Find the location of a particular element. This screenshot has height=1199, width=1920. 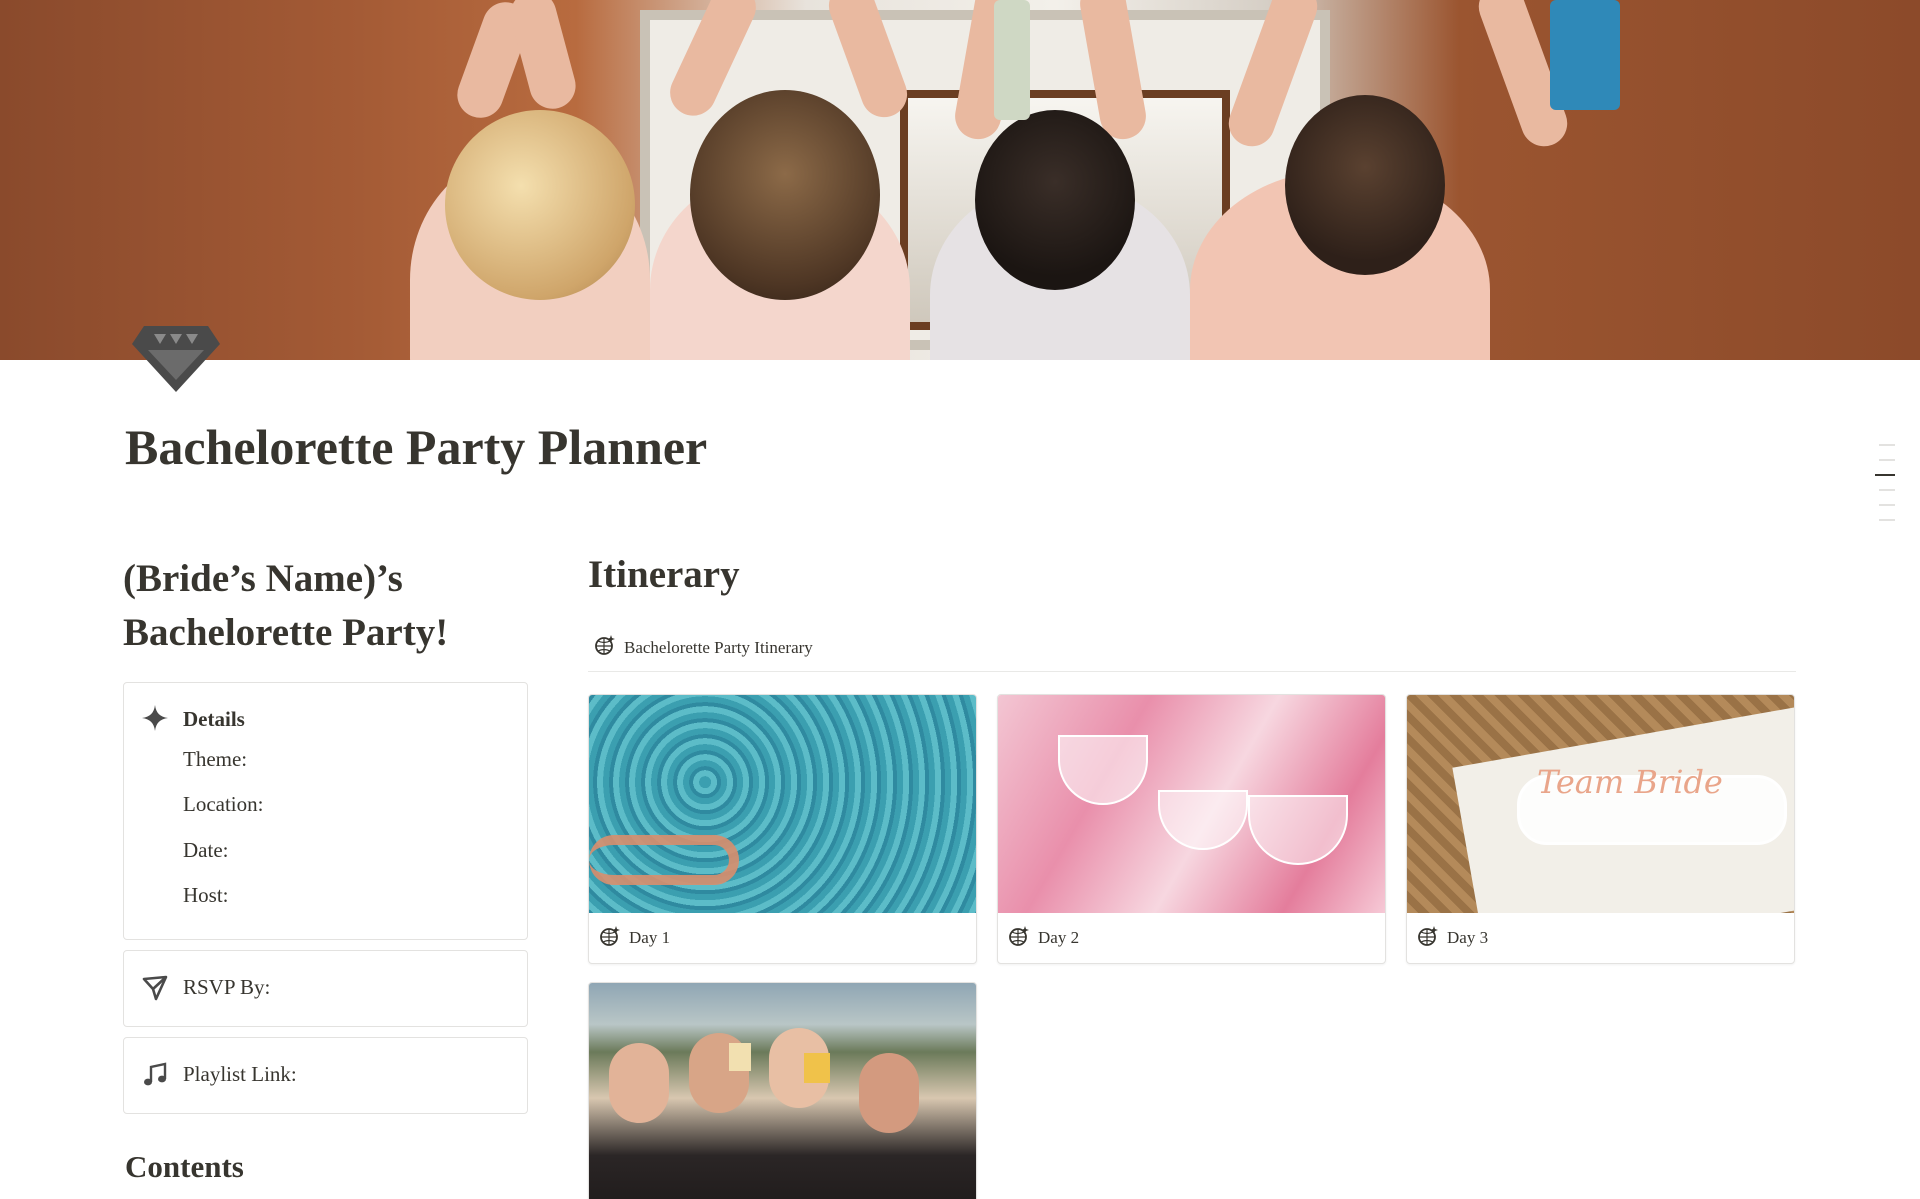

card-cover-team-bride-glasses: Team Bride is located at coordinates (1600, 804).